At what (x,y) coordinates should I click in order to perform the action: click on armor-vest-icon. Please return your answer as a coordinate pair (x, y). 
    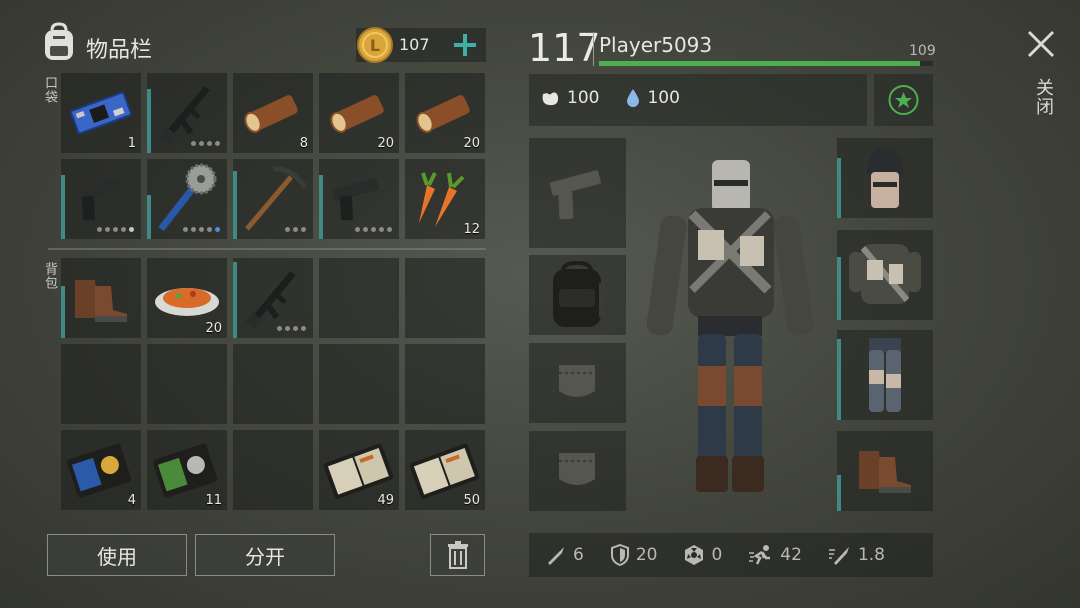
    Looking at the image, I should click on (885, 274).